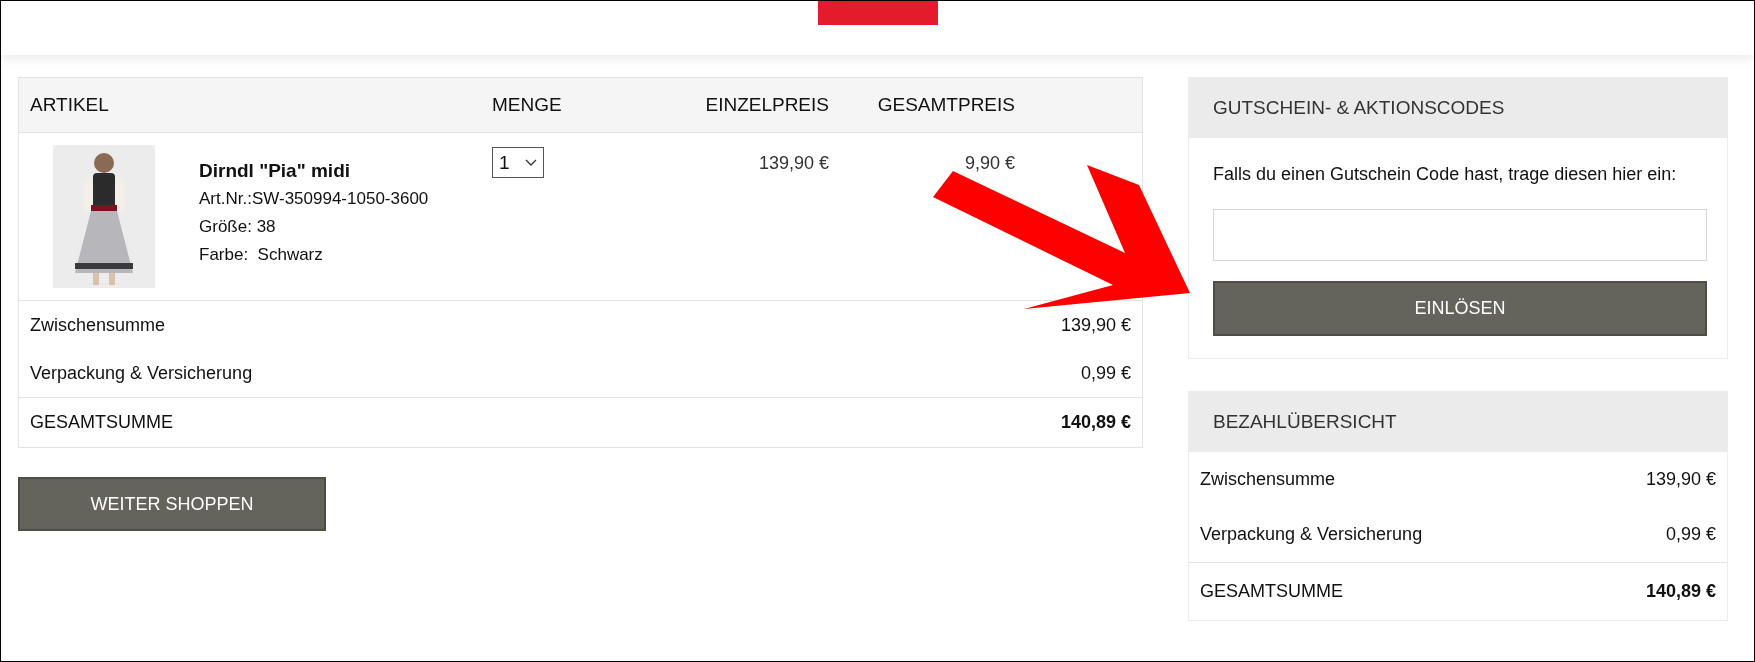  Describe the element at coordinates (314, 171) in the screenshot. I see `product-name: Dirndl "Pia" midi` at that location.